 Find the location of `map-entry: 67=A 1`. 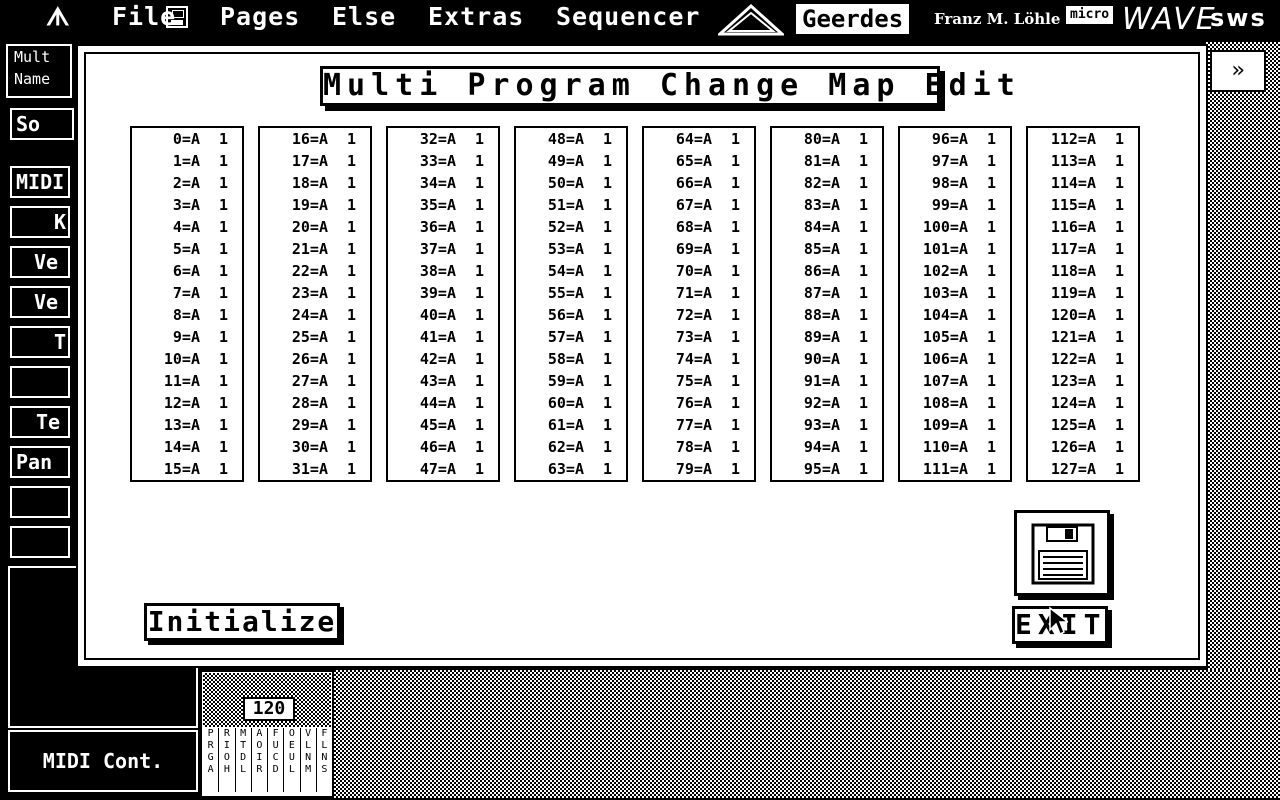

map-entry: 67=A 1 is located at coordinates (699, 205).